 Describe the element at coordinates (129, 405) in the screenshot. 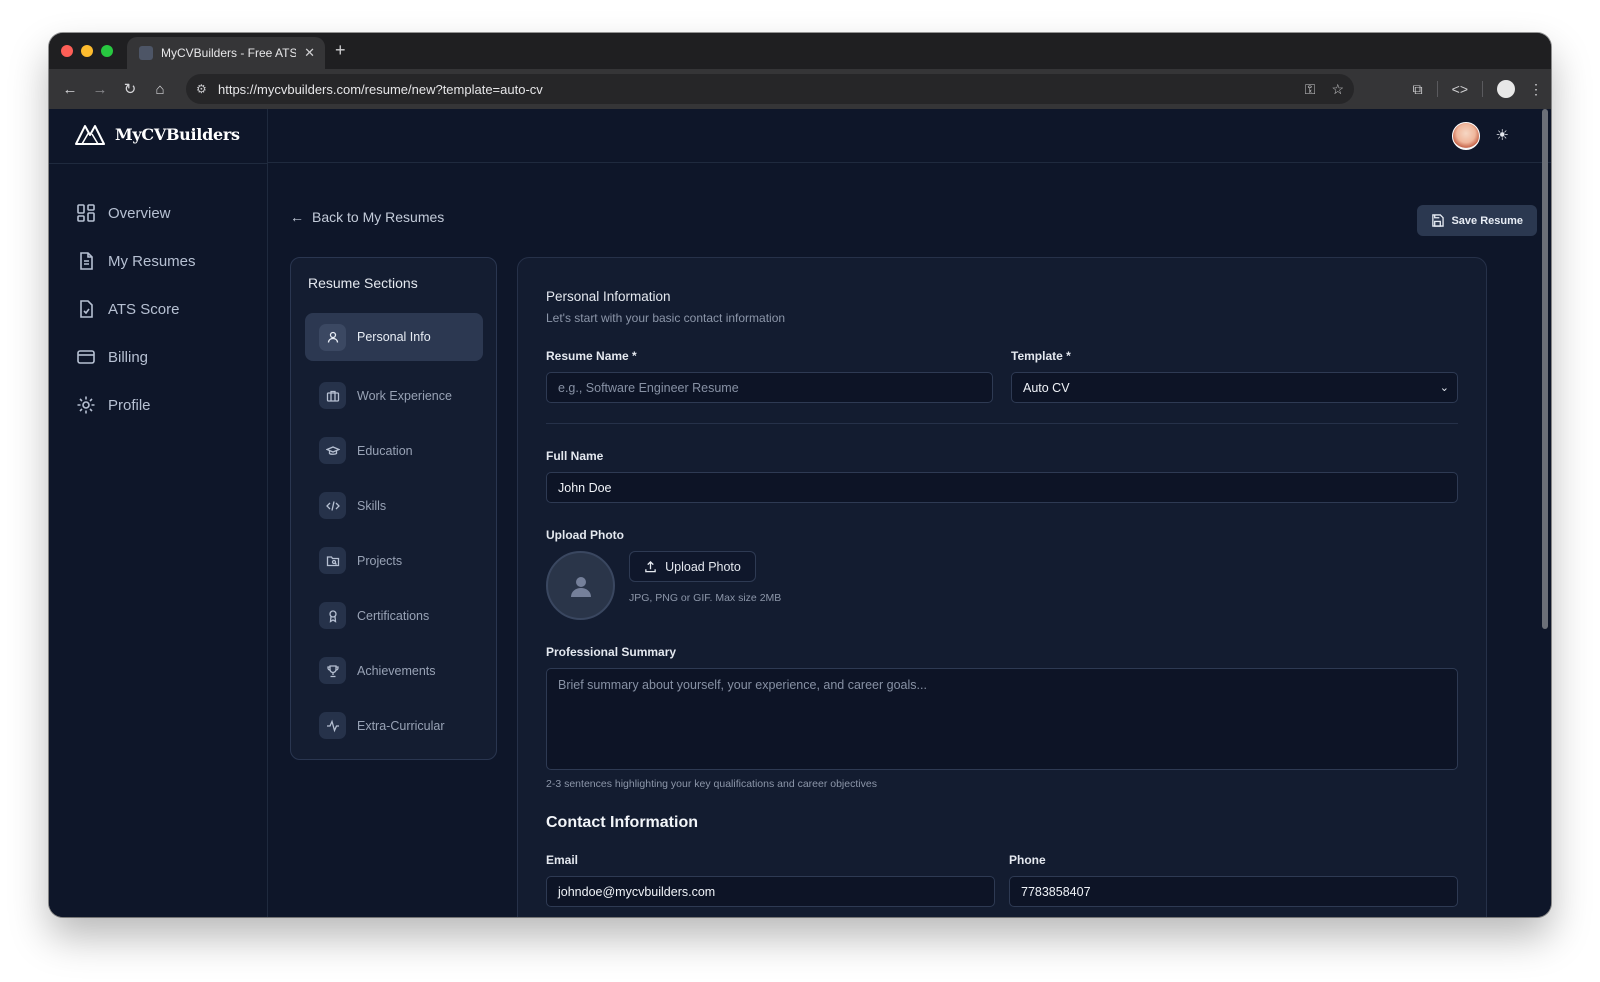

I see `sidebar-item-label: Profile` at that location.